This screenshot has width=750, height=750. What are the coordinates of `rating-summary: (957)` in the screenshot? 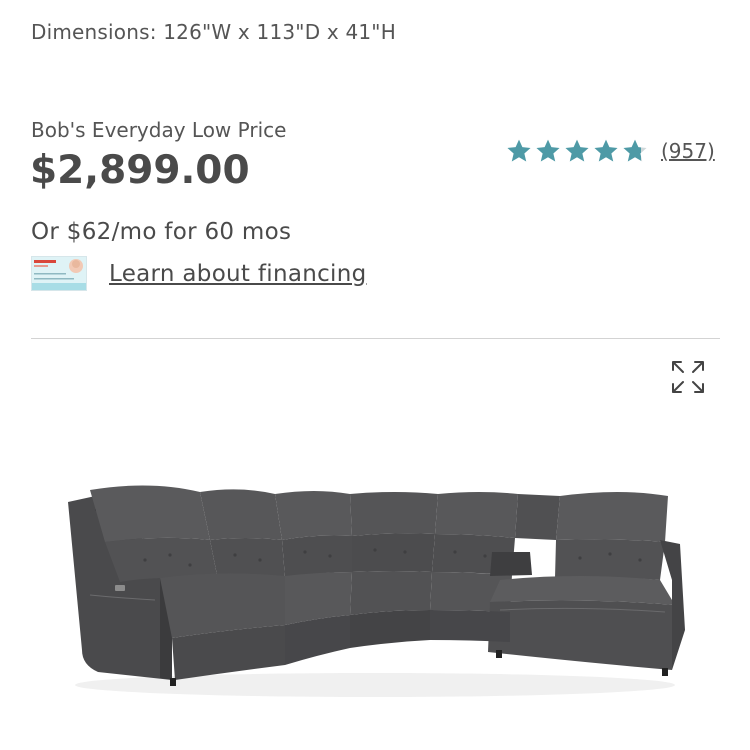 It's located at (610, 151).